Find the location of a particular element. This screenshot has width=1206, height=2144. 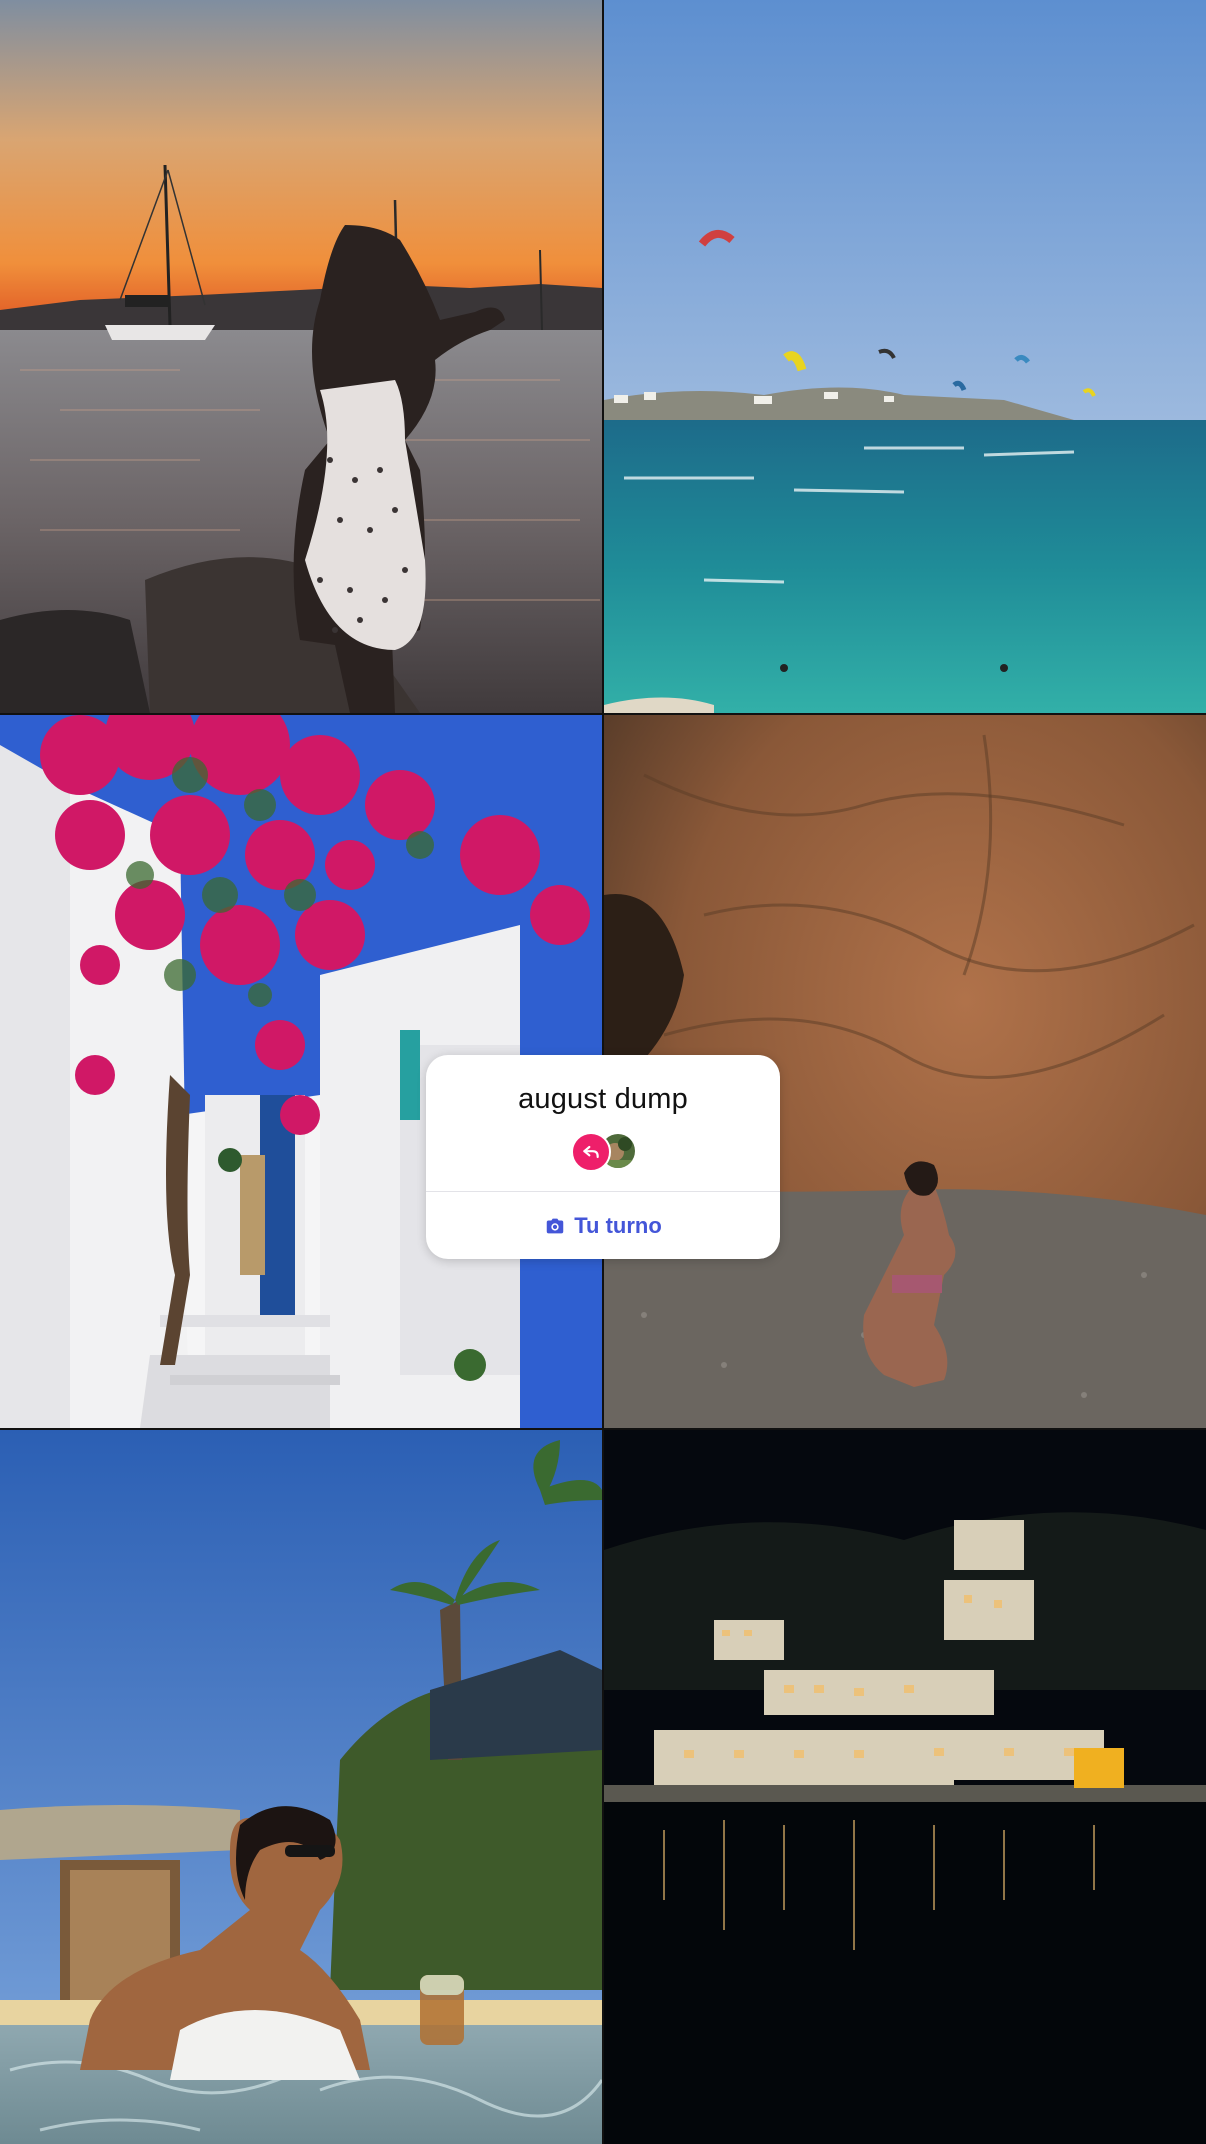

participant-avatars is located at coordinates (606, 1152).